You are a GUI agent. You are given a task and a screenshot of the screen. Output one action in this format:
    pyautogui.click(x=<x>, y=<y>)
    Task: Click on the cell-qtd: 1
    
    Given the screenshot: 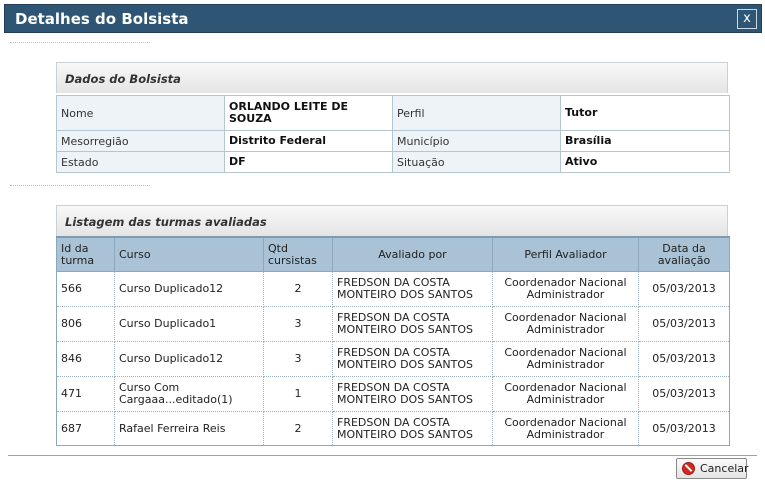 What is the action you would take?
    pyautogui.click(x=298, y=394)
    